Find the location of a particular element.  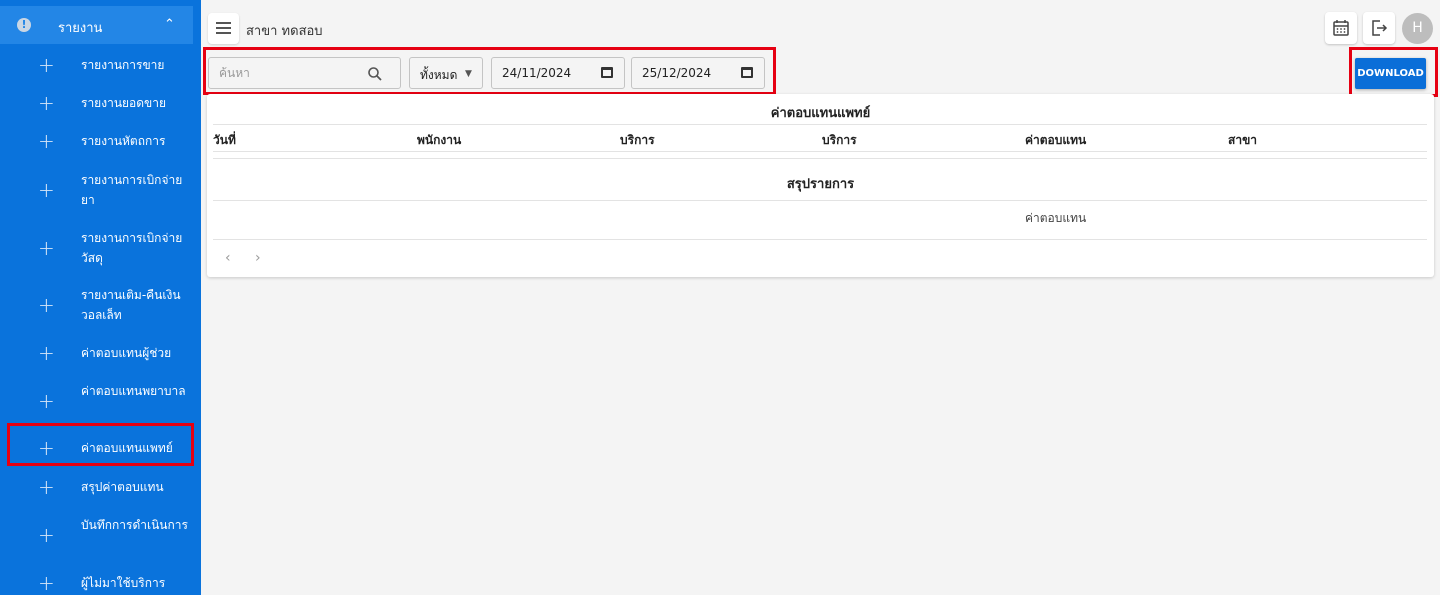

sidebar-item-sales-total: + รายงานยอดขาย is located at coordinates (100, 103).